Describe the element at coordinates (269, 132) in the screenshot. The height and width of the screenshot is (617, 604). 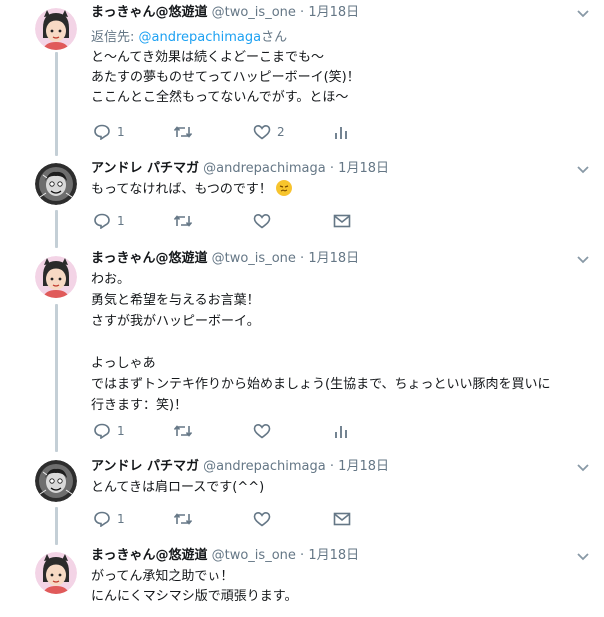
I see `like-button: 2` at that location.